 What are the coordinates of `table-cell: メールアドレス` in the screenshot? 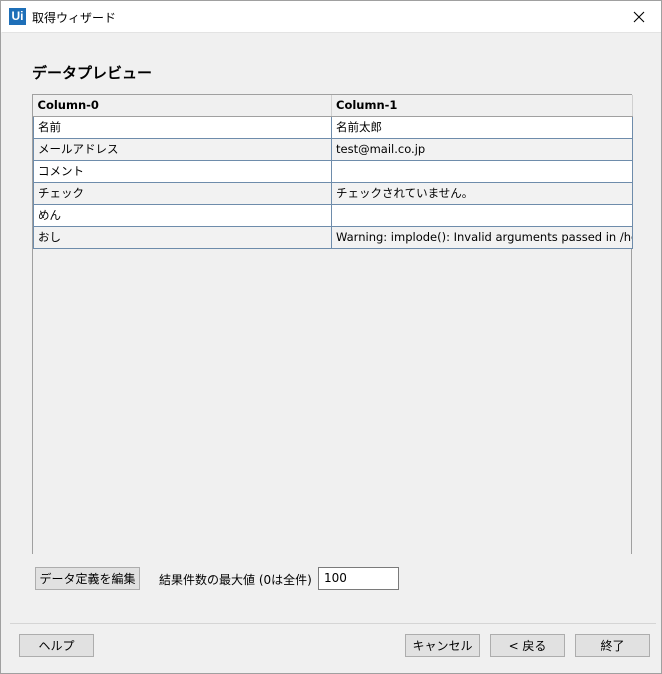 It's located at (182, 149).